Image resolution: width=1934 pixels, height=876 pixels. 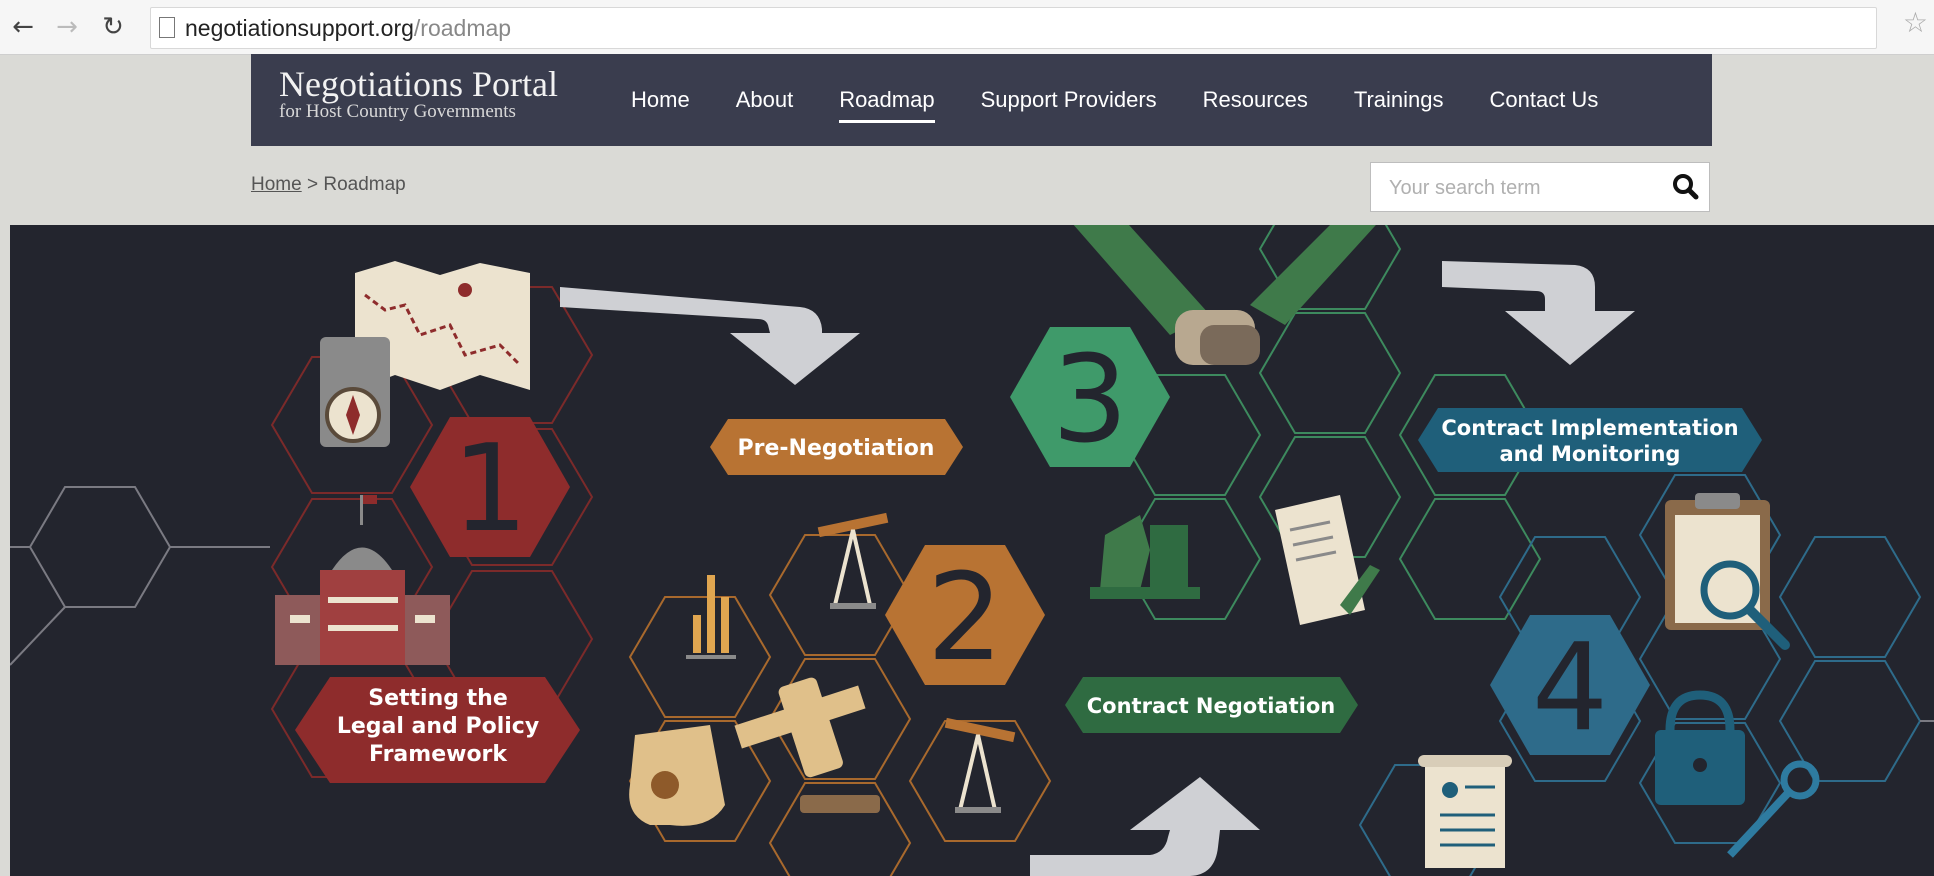 What do you see at coordinates (1590, 454) in the screenshot?
I see `stage-4-label-line-2: and Monitoring` at bounding box center [1590, 454].